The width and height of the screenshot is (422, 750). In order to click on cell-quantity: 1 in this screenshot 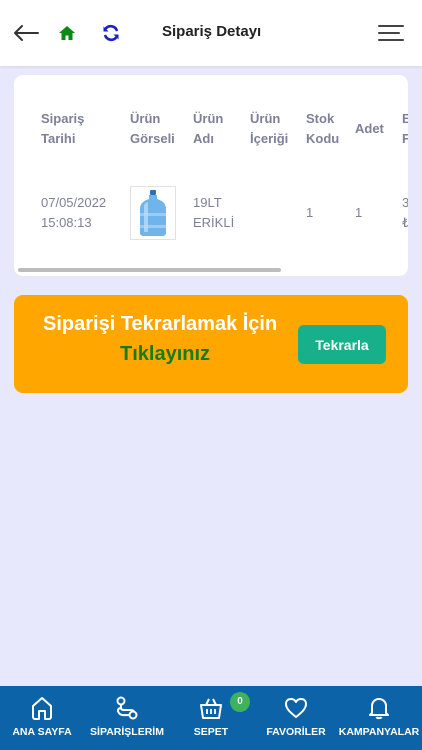, I will do `click(359, 212)`.